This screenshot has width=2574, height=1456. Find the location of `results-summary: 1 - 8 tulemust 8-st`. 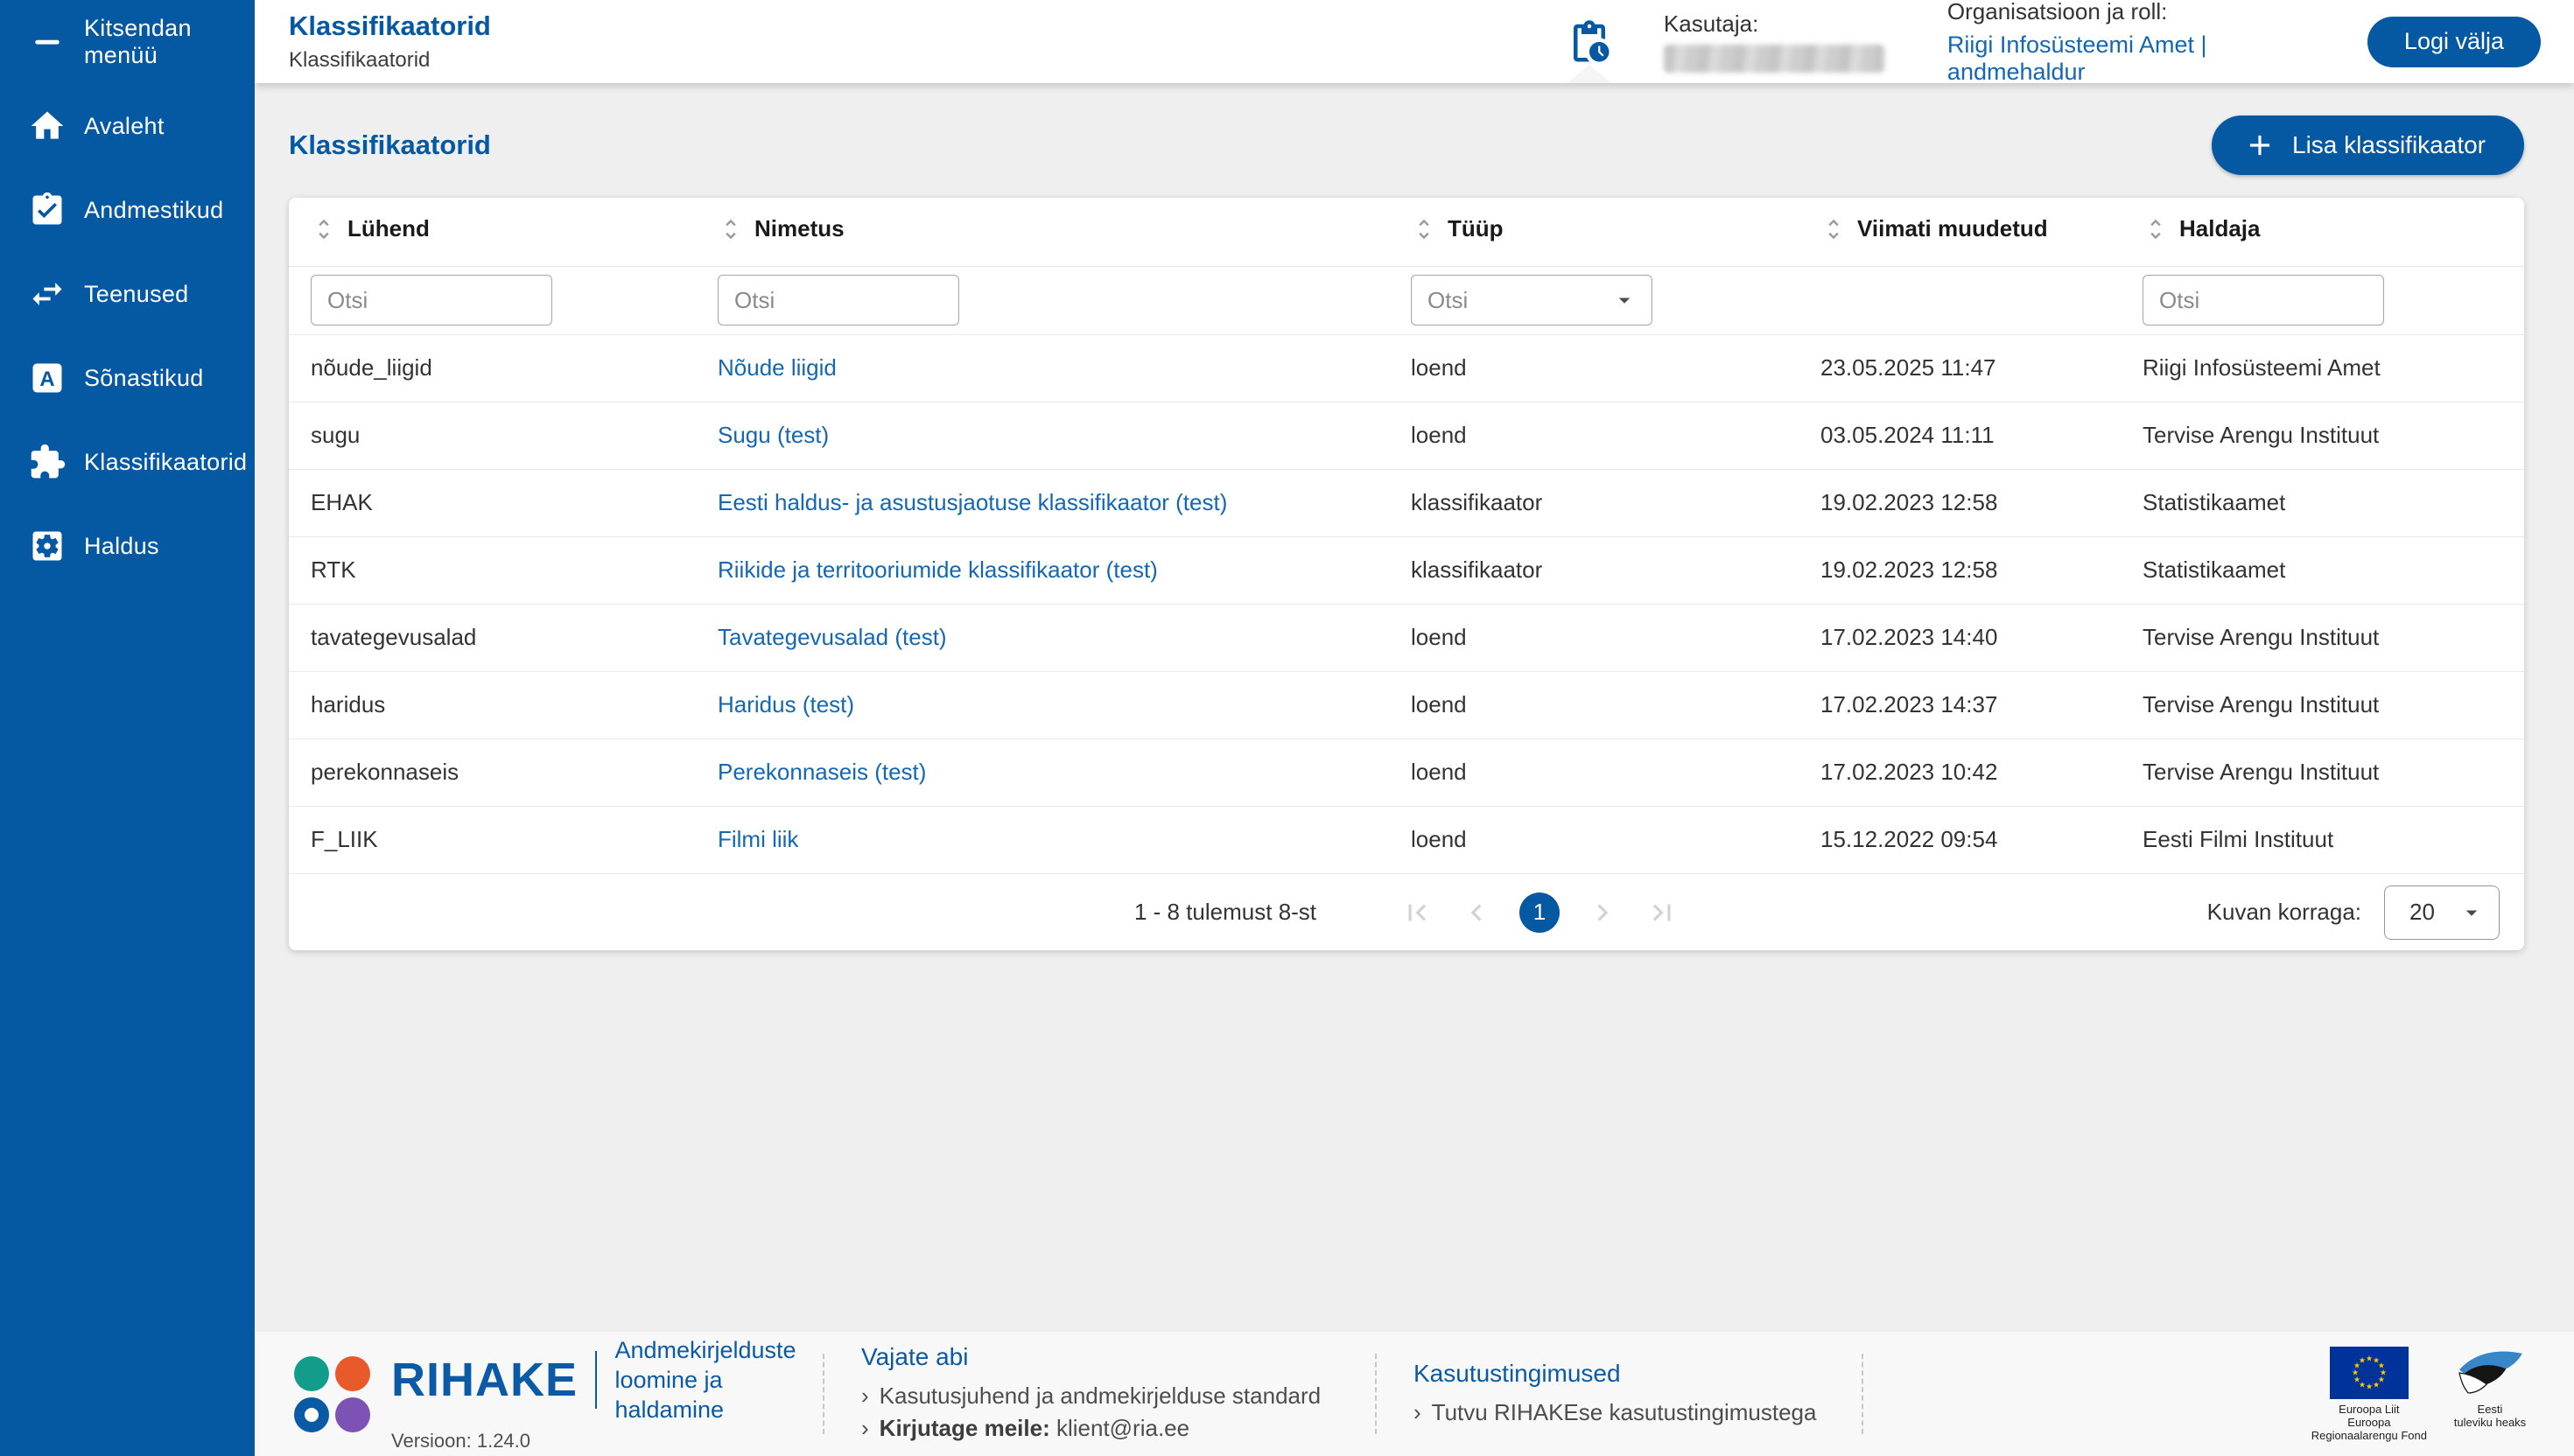

results-summary: 1 - 8 tulemust 8-st is located at coordinates (1225, 912).